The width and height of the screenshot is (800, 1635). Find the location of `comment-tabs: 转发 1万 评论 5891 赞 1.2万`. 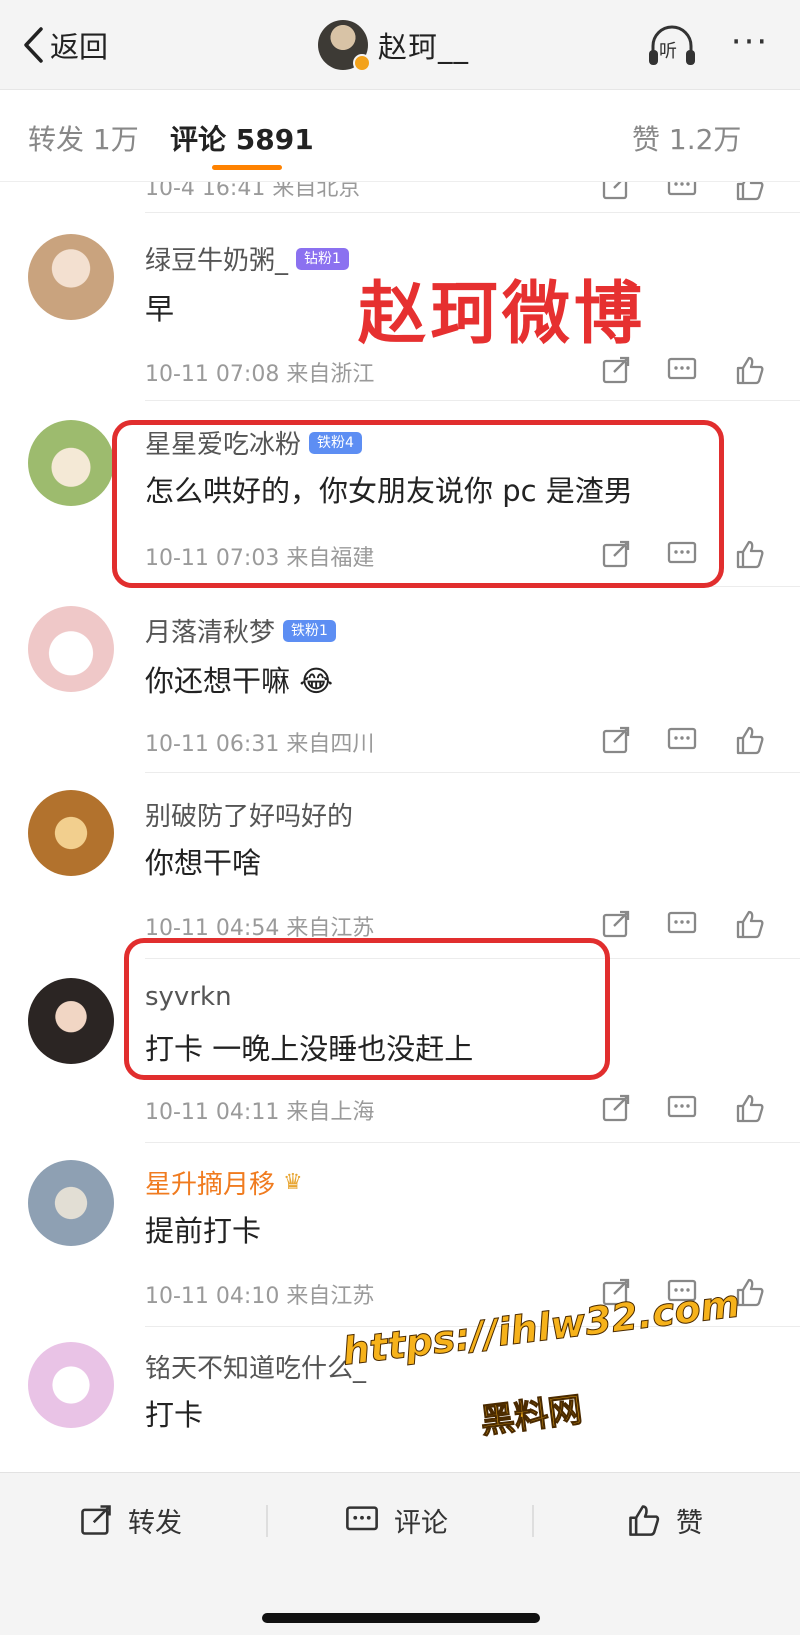

comment-tabs: 转发 1万 评论 5891 赞 1.2万 is located at coordinates (400, 136).